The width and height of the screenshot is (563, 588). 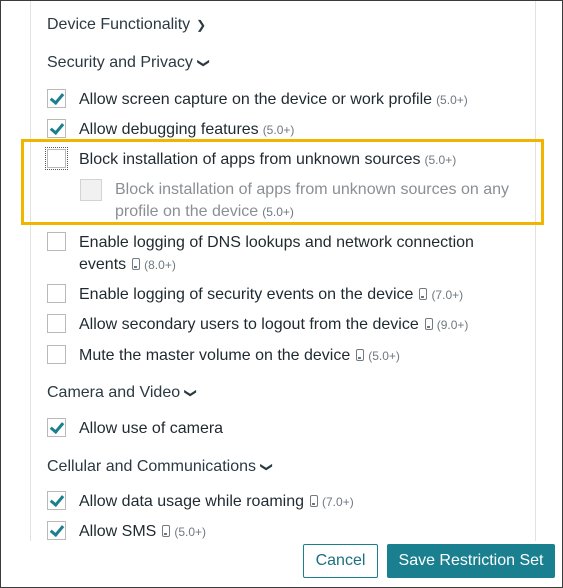 I want to click on mute-volume-checkbox, so click(x=56, y=354).